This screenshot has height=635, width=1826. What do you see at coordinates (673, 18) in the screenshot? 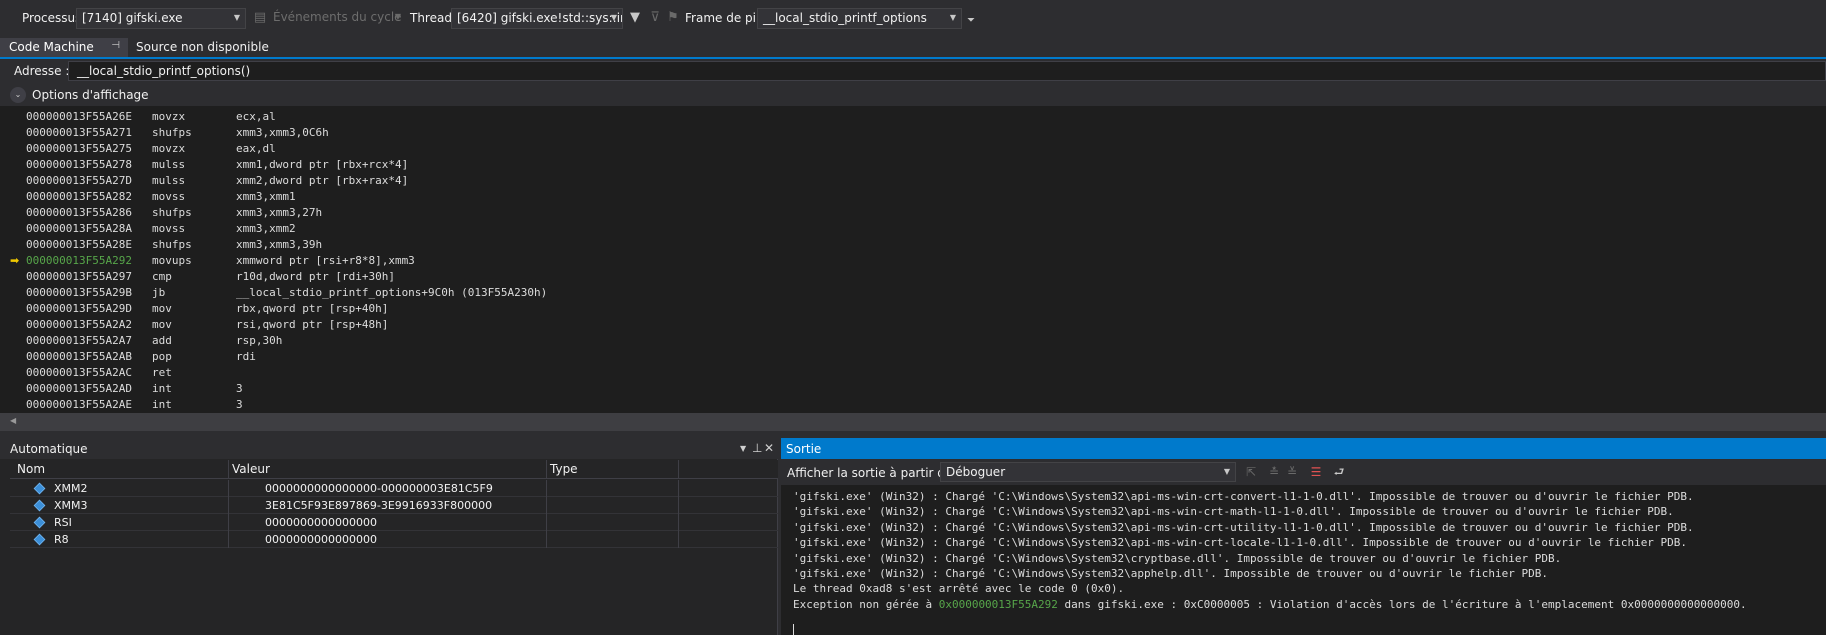
I see `flag-icon: ⚑` at bounding box center [673, 18].